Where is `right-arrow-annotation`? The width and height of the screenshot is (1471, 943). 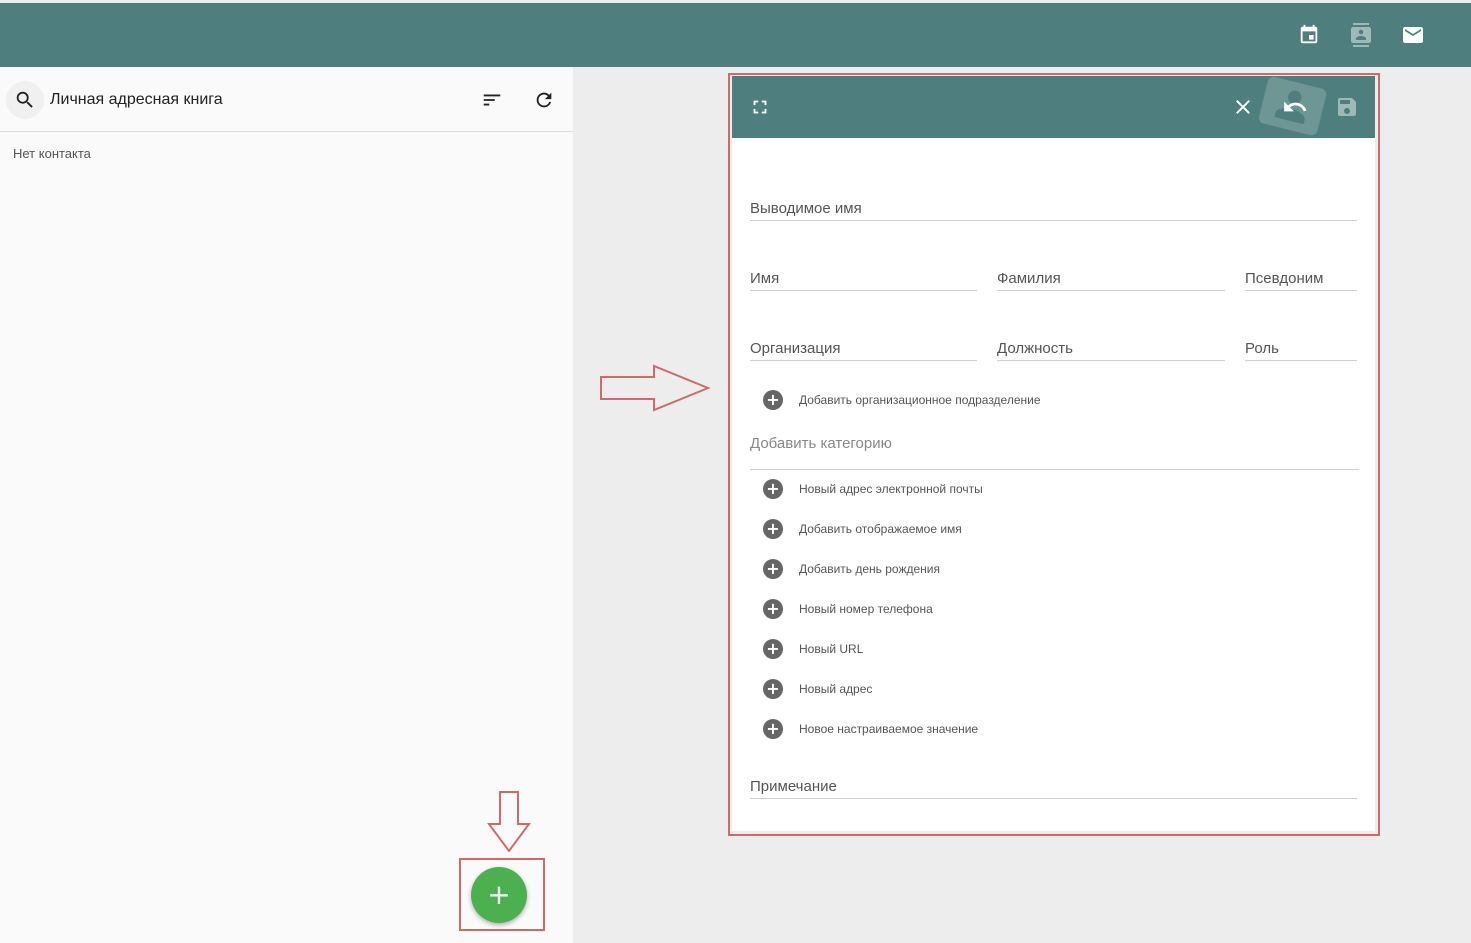 right-arrow-annotation is located at coordinates (655, 388).